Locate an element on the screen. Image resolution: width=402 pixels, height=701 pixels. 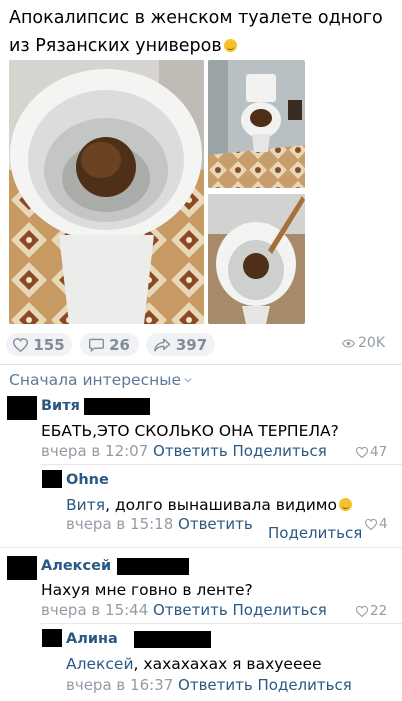
comment-like-count: 22 is located at coordinates (379, 611).